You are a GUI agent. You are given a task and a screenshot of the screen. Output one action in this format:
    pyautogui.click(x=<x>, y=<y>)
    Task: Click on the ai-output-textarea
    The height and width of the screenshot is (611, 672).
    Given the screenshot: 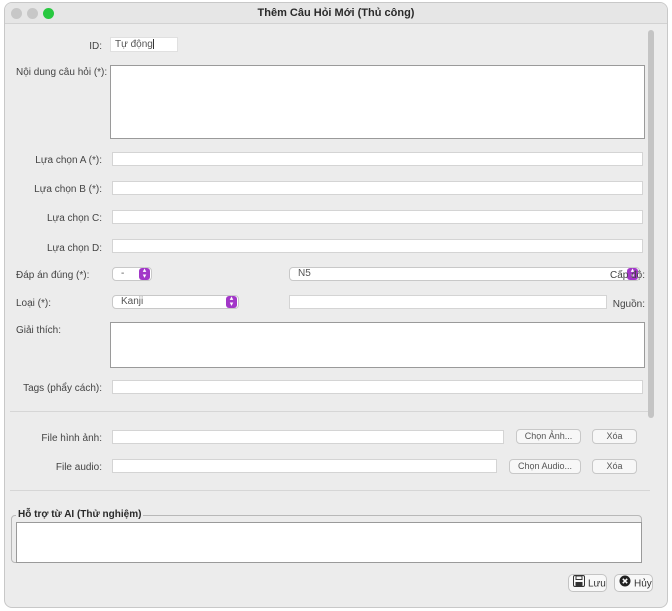 What is the action you would take?
    pyautogui.click(x=329, y=542)
    